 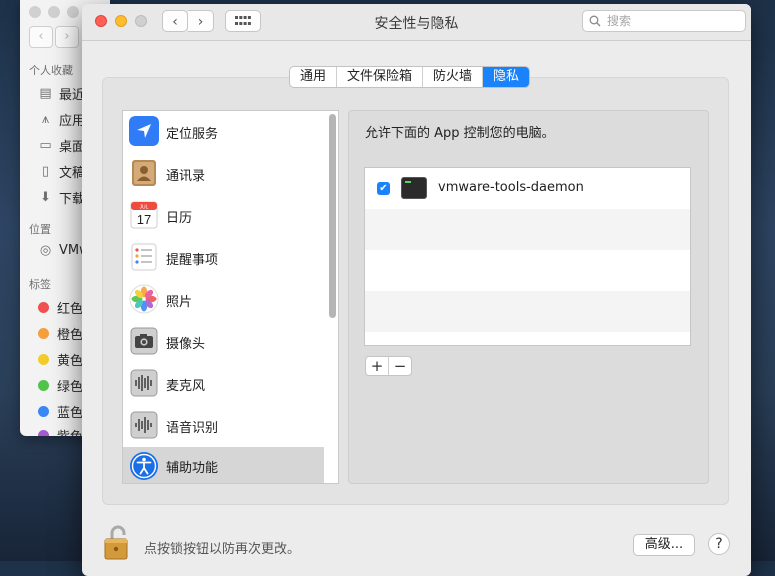 I want to click on list-item-label: 日历, so click(x=179, y=218).